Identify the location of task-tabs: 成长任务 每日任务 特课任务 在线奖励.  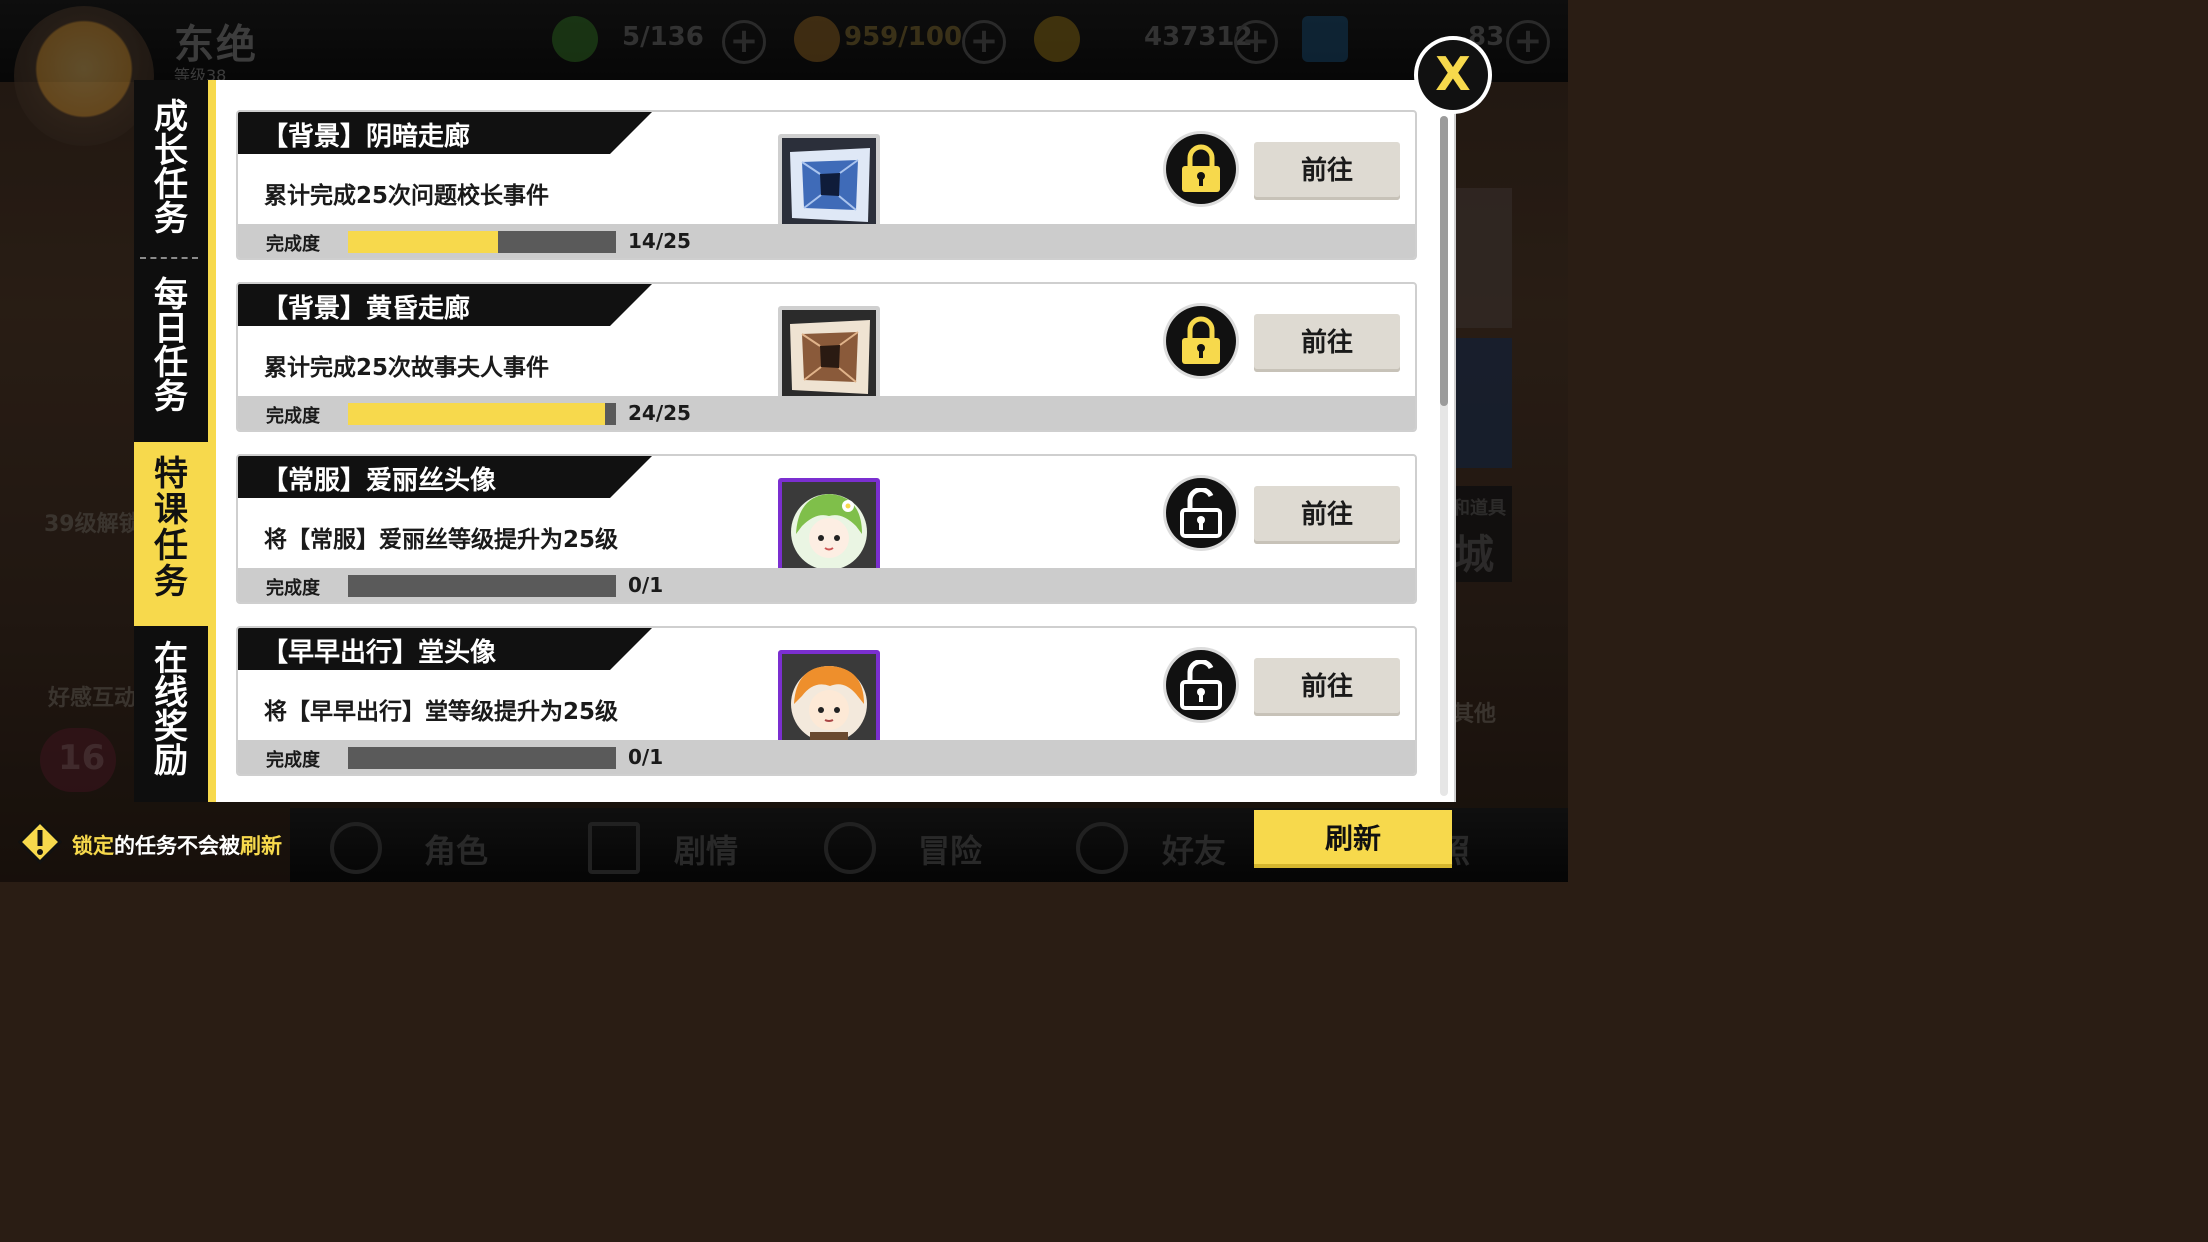
(171, 441).